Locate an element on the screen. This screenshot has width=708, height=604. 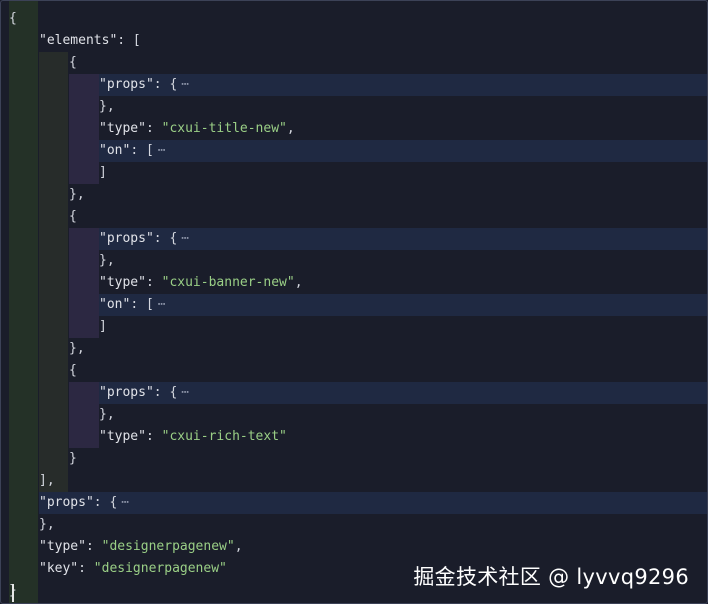
json-key: "key" is located at coordinates (59, 568).